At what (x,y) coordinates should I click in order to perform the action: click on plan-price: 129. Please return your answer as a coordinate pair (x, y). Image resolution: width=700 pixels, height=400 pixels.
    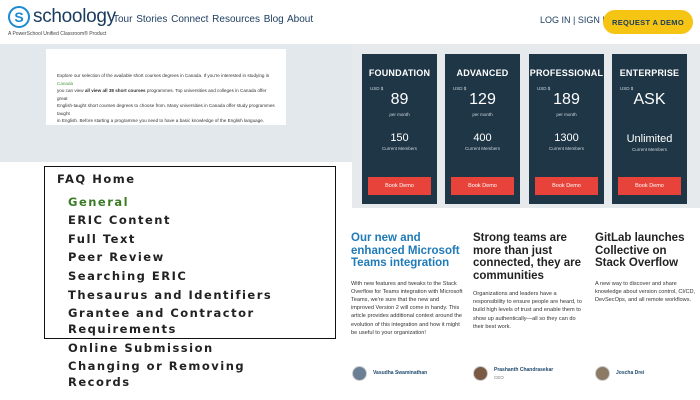
    Looking at the image, I should click on (482, 99).